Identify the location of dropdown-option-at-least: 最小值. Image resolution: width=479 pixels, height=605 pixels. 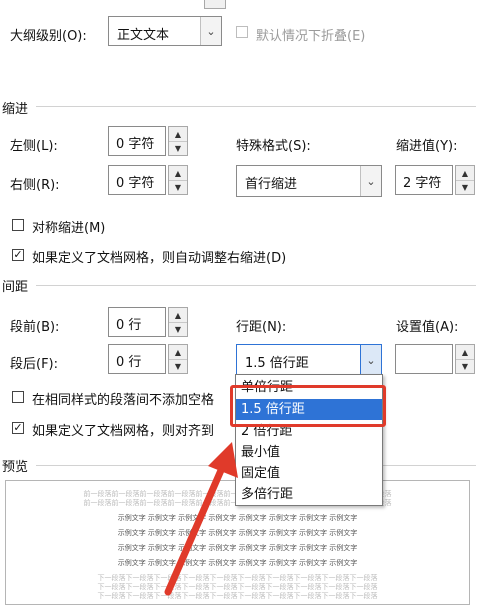
(309, 452).